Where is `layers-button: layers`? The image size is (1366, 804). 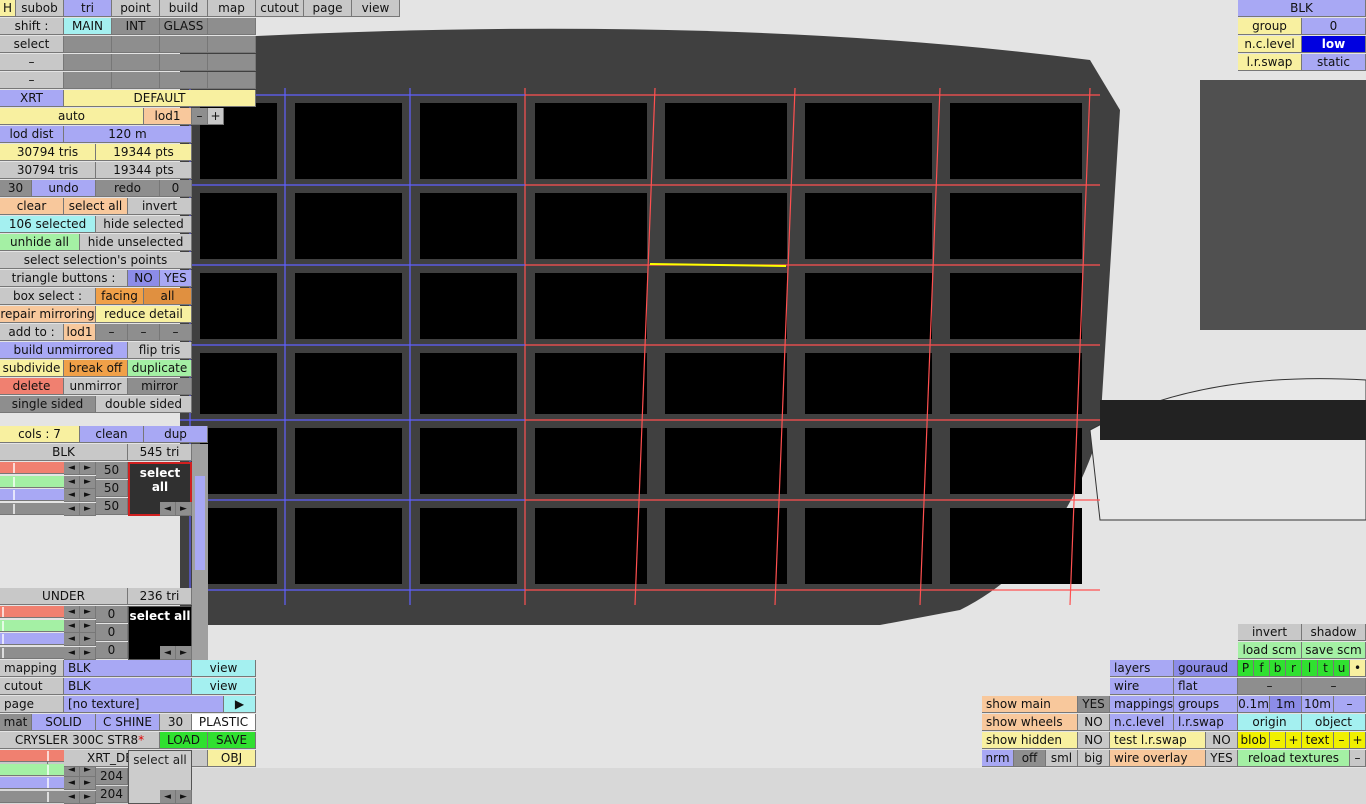
layers-button: layers is located at coordinates (1142, 668).